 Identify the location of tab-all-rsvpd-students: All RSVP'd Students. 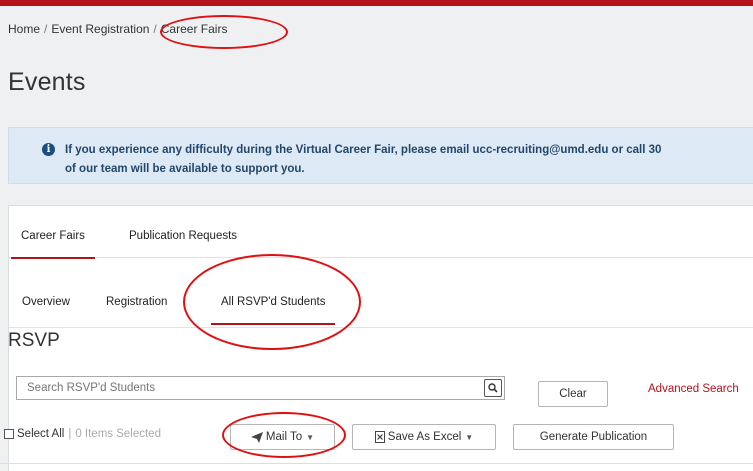
(273, 310).